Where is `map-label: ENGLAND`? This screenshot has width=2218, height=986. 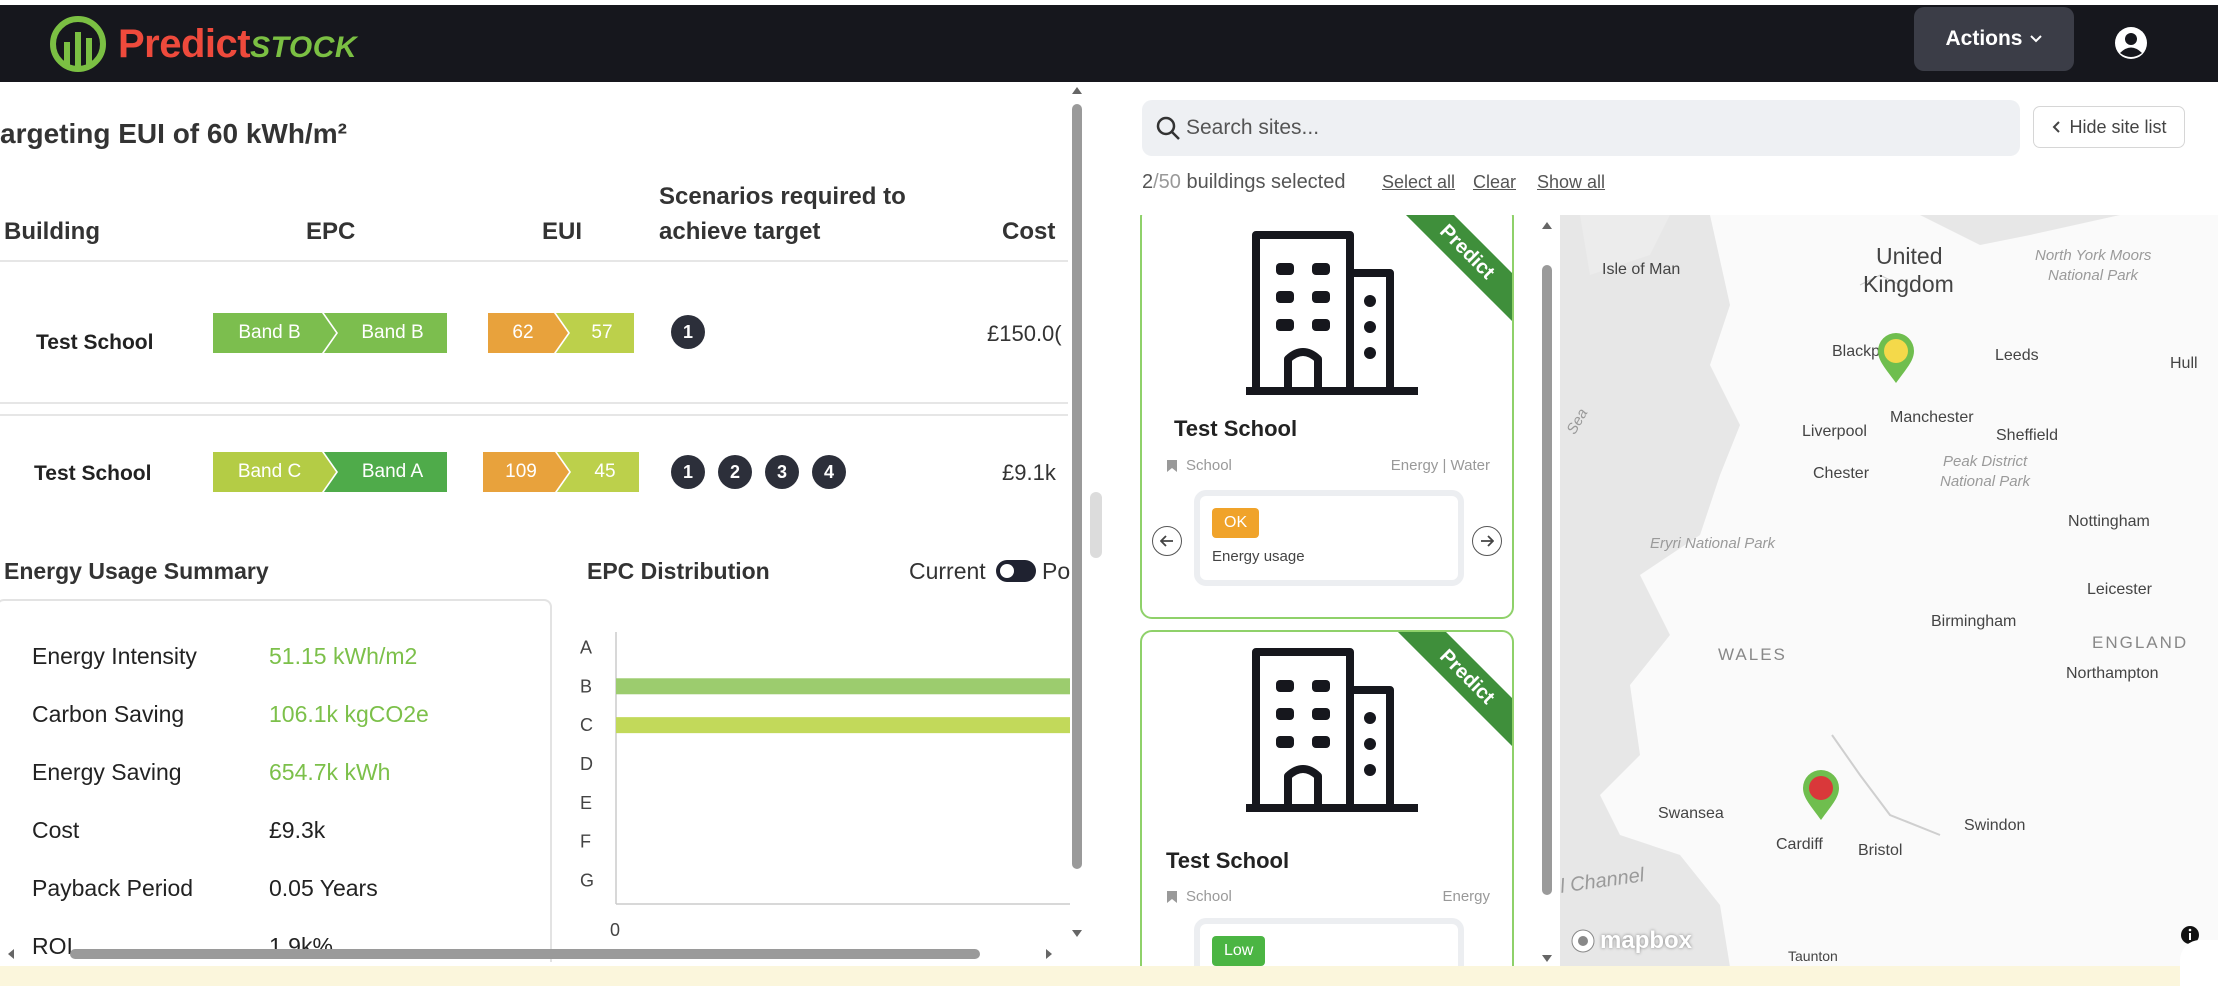 map-label: ENGLAND is located at coordinates (2140, 642).